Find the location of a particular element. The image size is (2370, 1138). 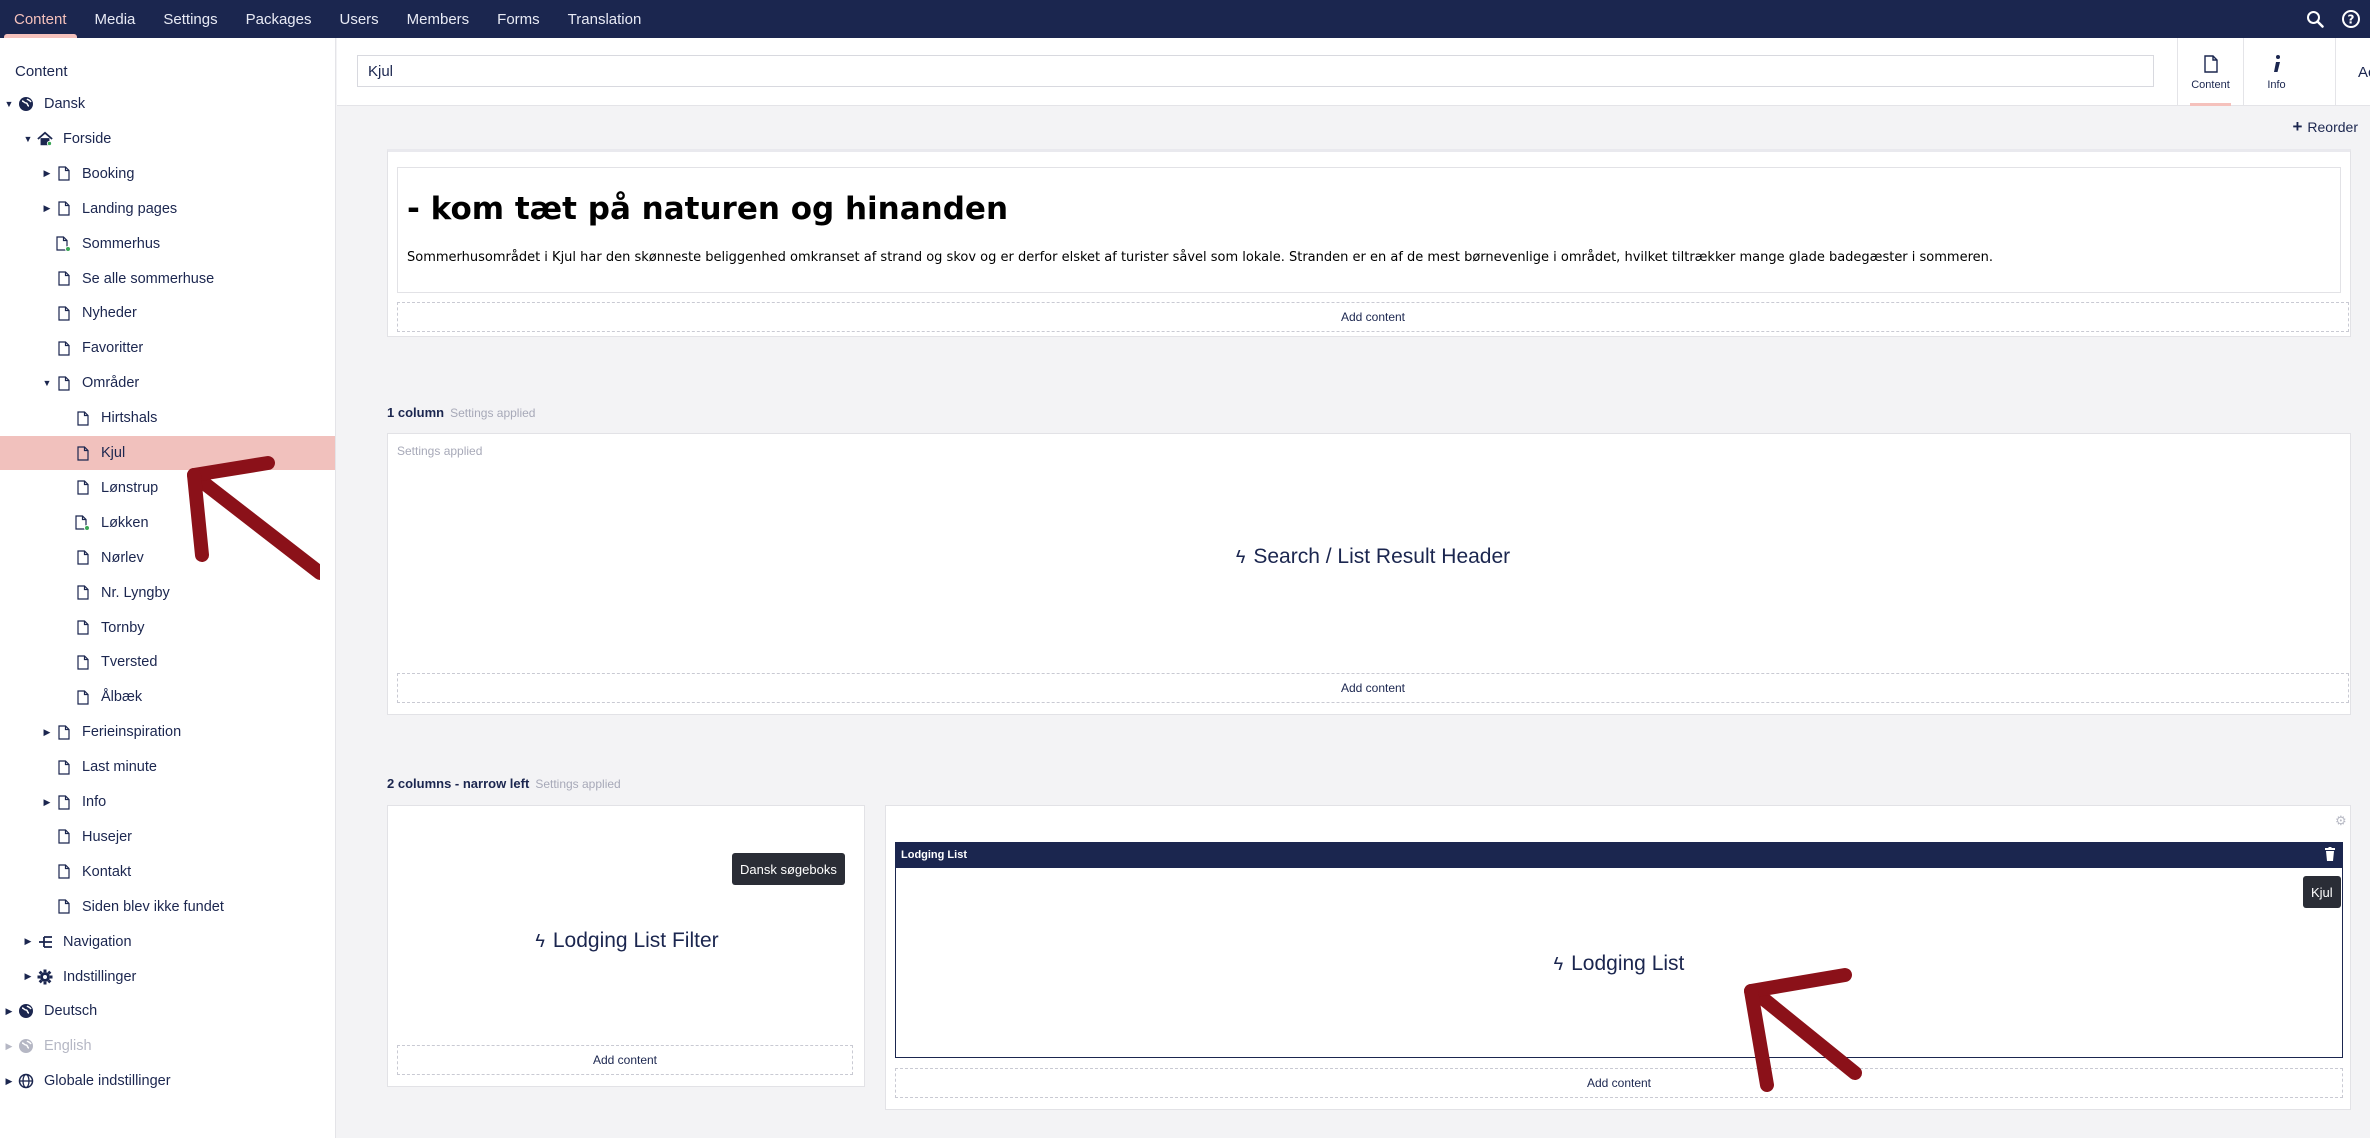

tree-item-løkken: Løkken is located at coordinates (167, 523).